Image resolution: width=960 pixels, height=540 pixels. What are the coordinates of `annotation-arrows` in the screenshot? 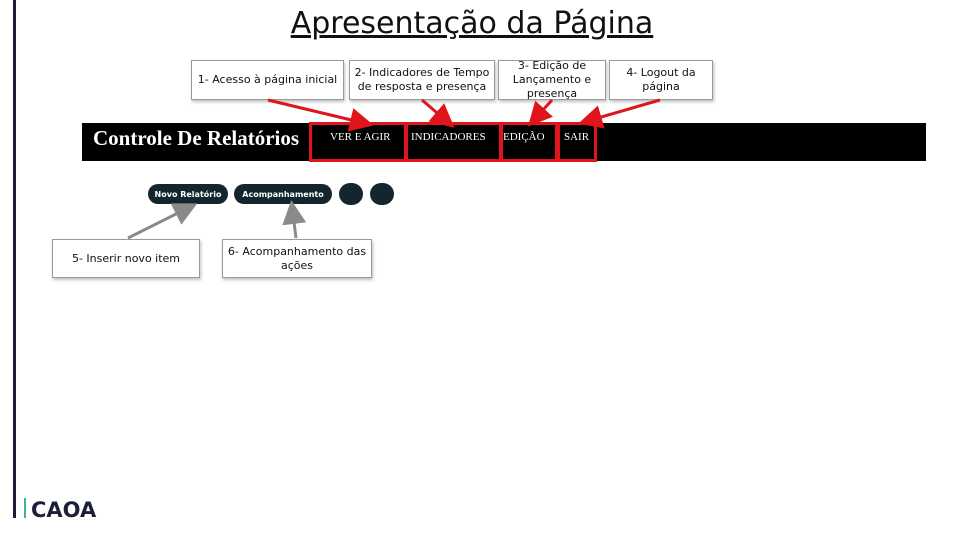 It's located at (394, 169).